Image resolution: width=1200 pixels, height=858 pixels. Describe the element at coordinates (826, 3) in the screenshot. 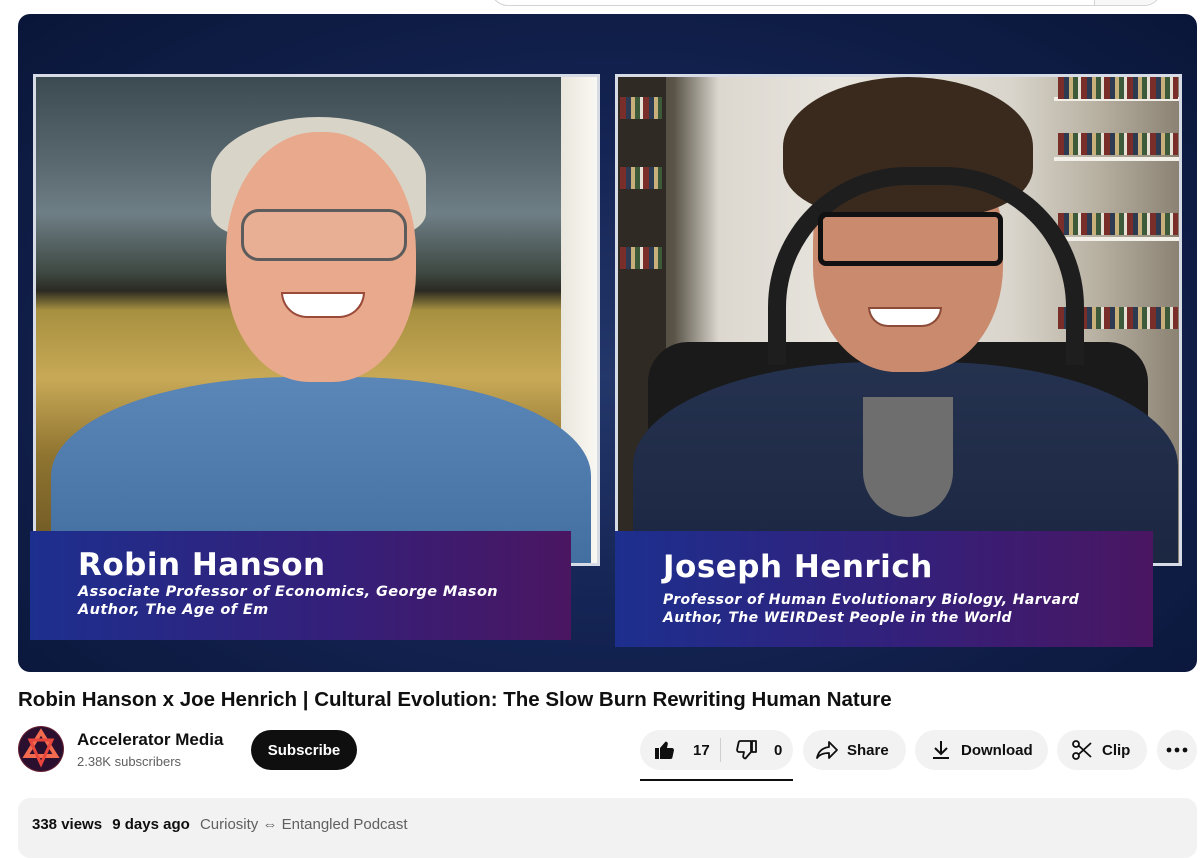

I see `search-bar` at that location.